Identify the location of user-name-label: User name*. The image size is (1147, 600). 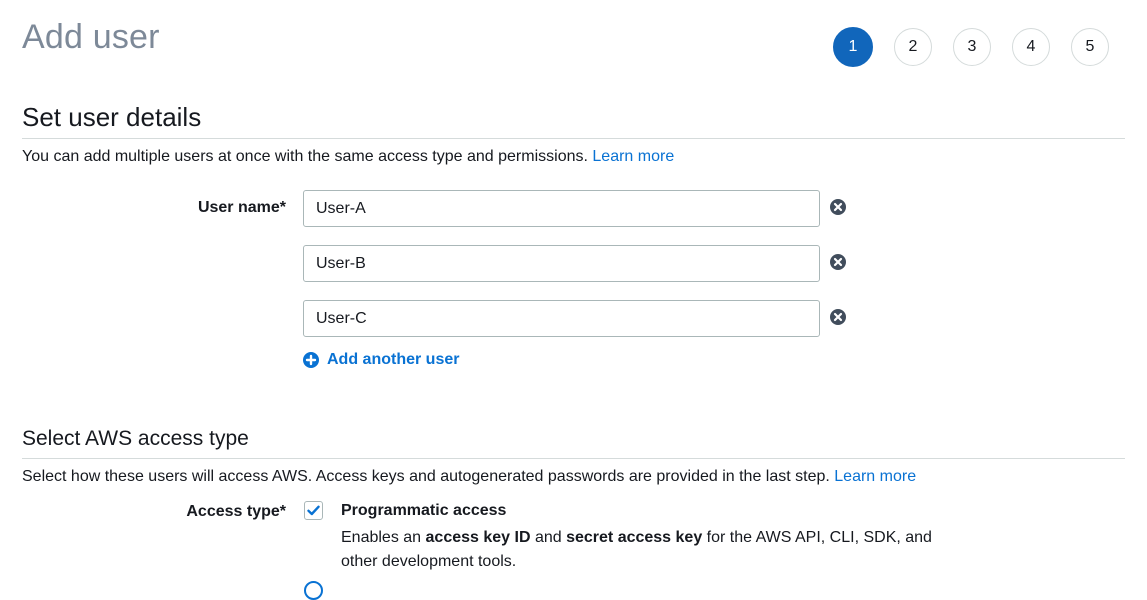
(241, 207).